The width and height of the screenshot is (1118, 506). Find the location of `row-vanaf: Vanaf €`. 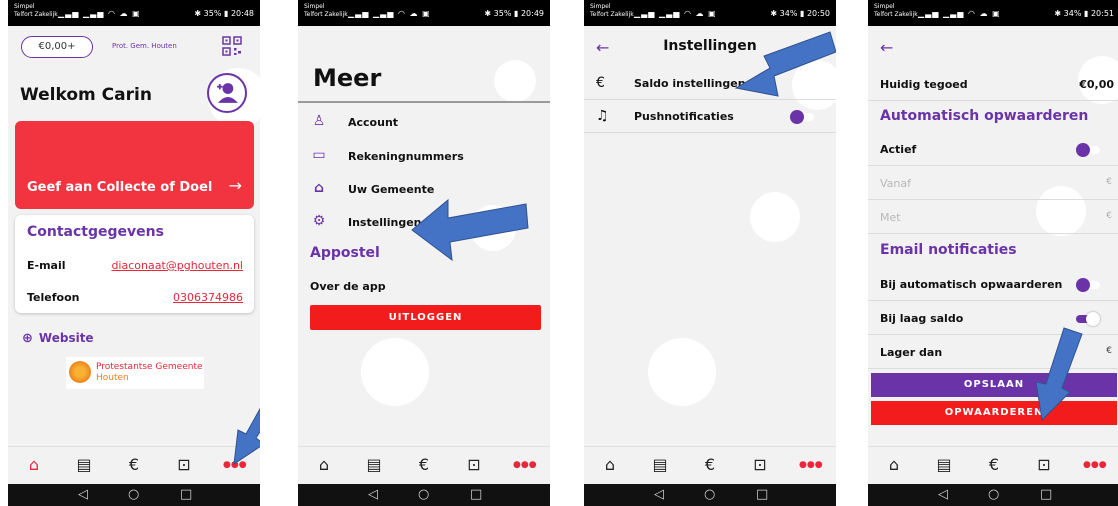

row-vanaf: Vanaf € is located at coordinates (993, 183).